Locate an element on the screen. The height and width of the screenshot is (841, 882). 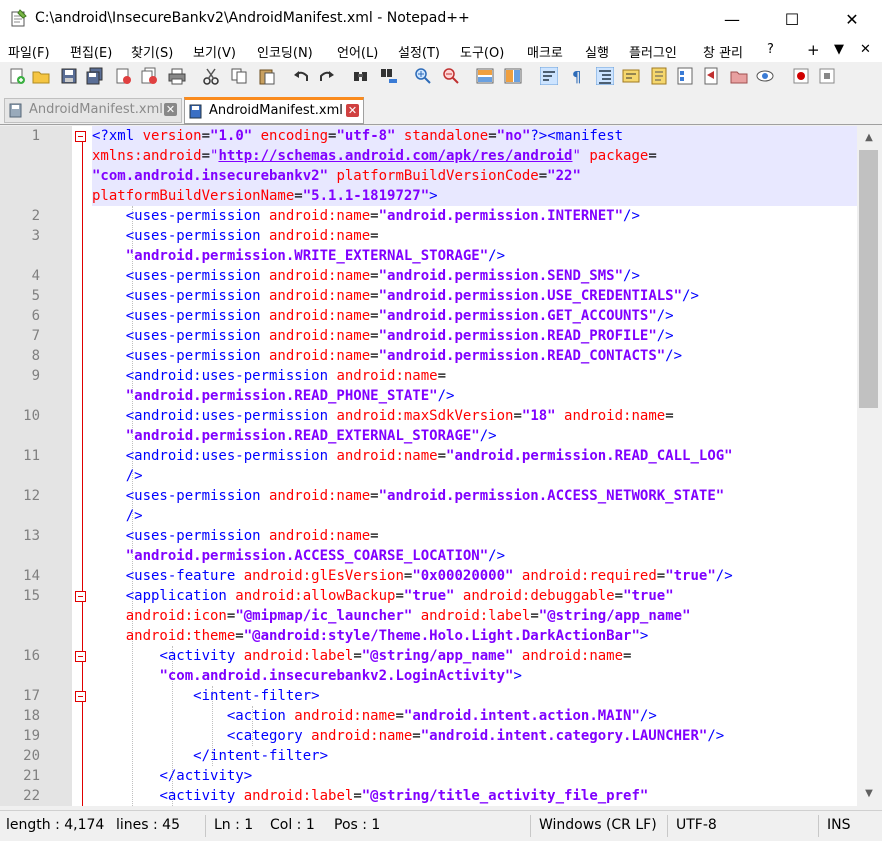
code-line: </activity> is located at coordinates (474, 776).